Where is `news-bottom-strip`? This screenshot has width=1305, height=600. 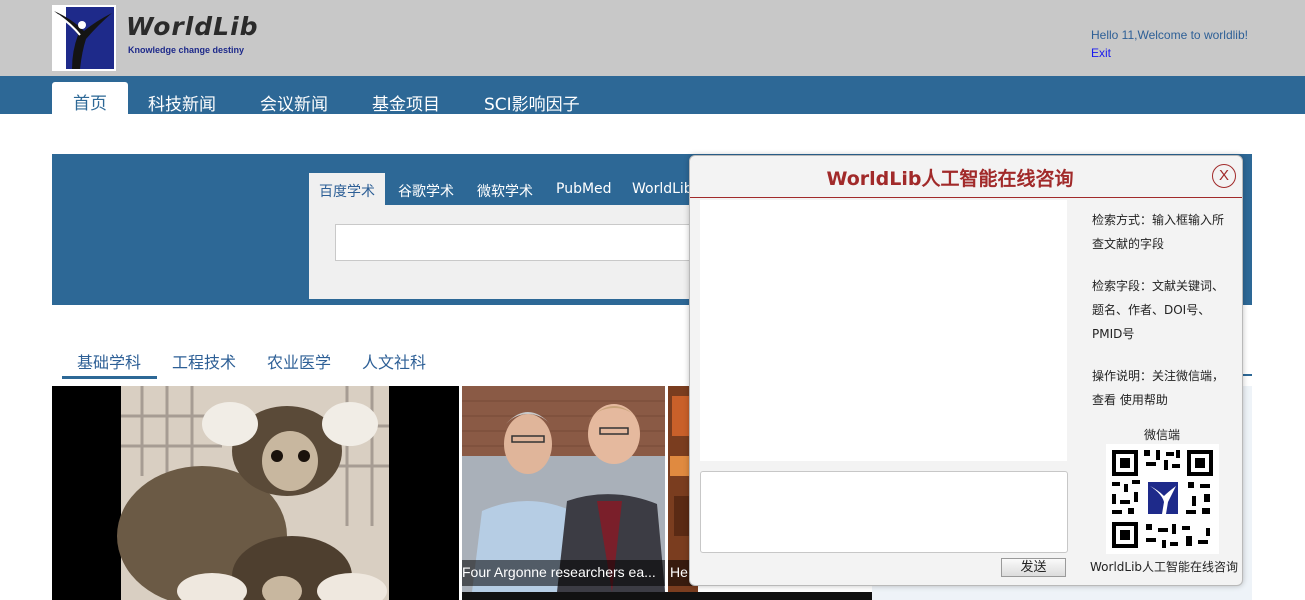 news-bottom-strip is located at coordinates (667, 596).